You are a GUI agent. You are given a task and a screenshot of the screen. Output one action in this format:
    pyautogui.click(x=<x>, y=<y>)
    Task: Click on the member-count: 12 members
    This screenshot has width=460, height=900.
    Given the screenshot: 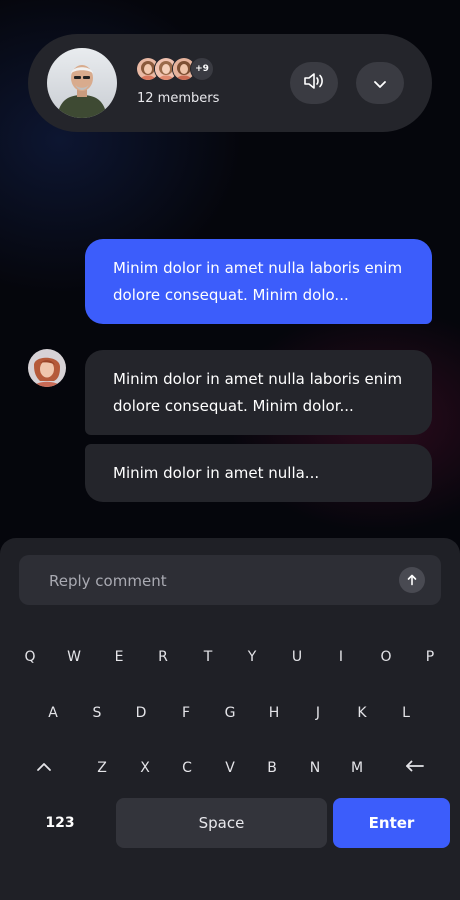 What is the action you would take?
    pyautogui.click(x=178, y=98)
    